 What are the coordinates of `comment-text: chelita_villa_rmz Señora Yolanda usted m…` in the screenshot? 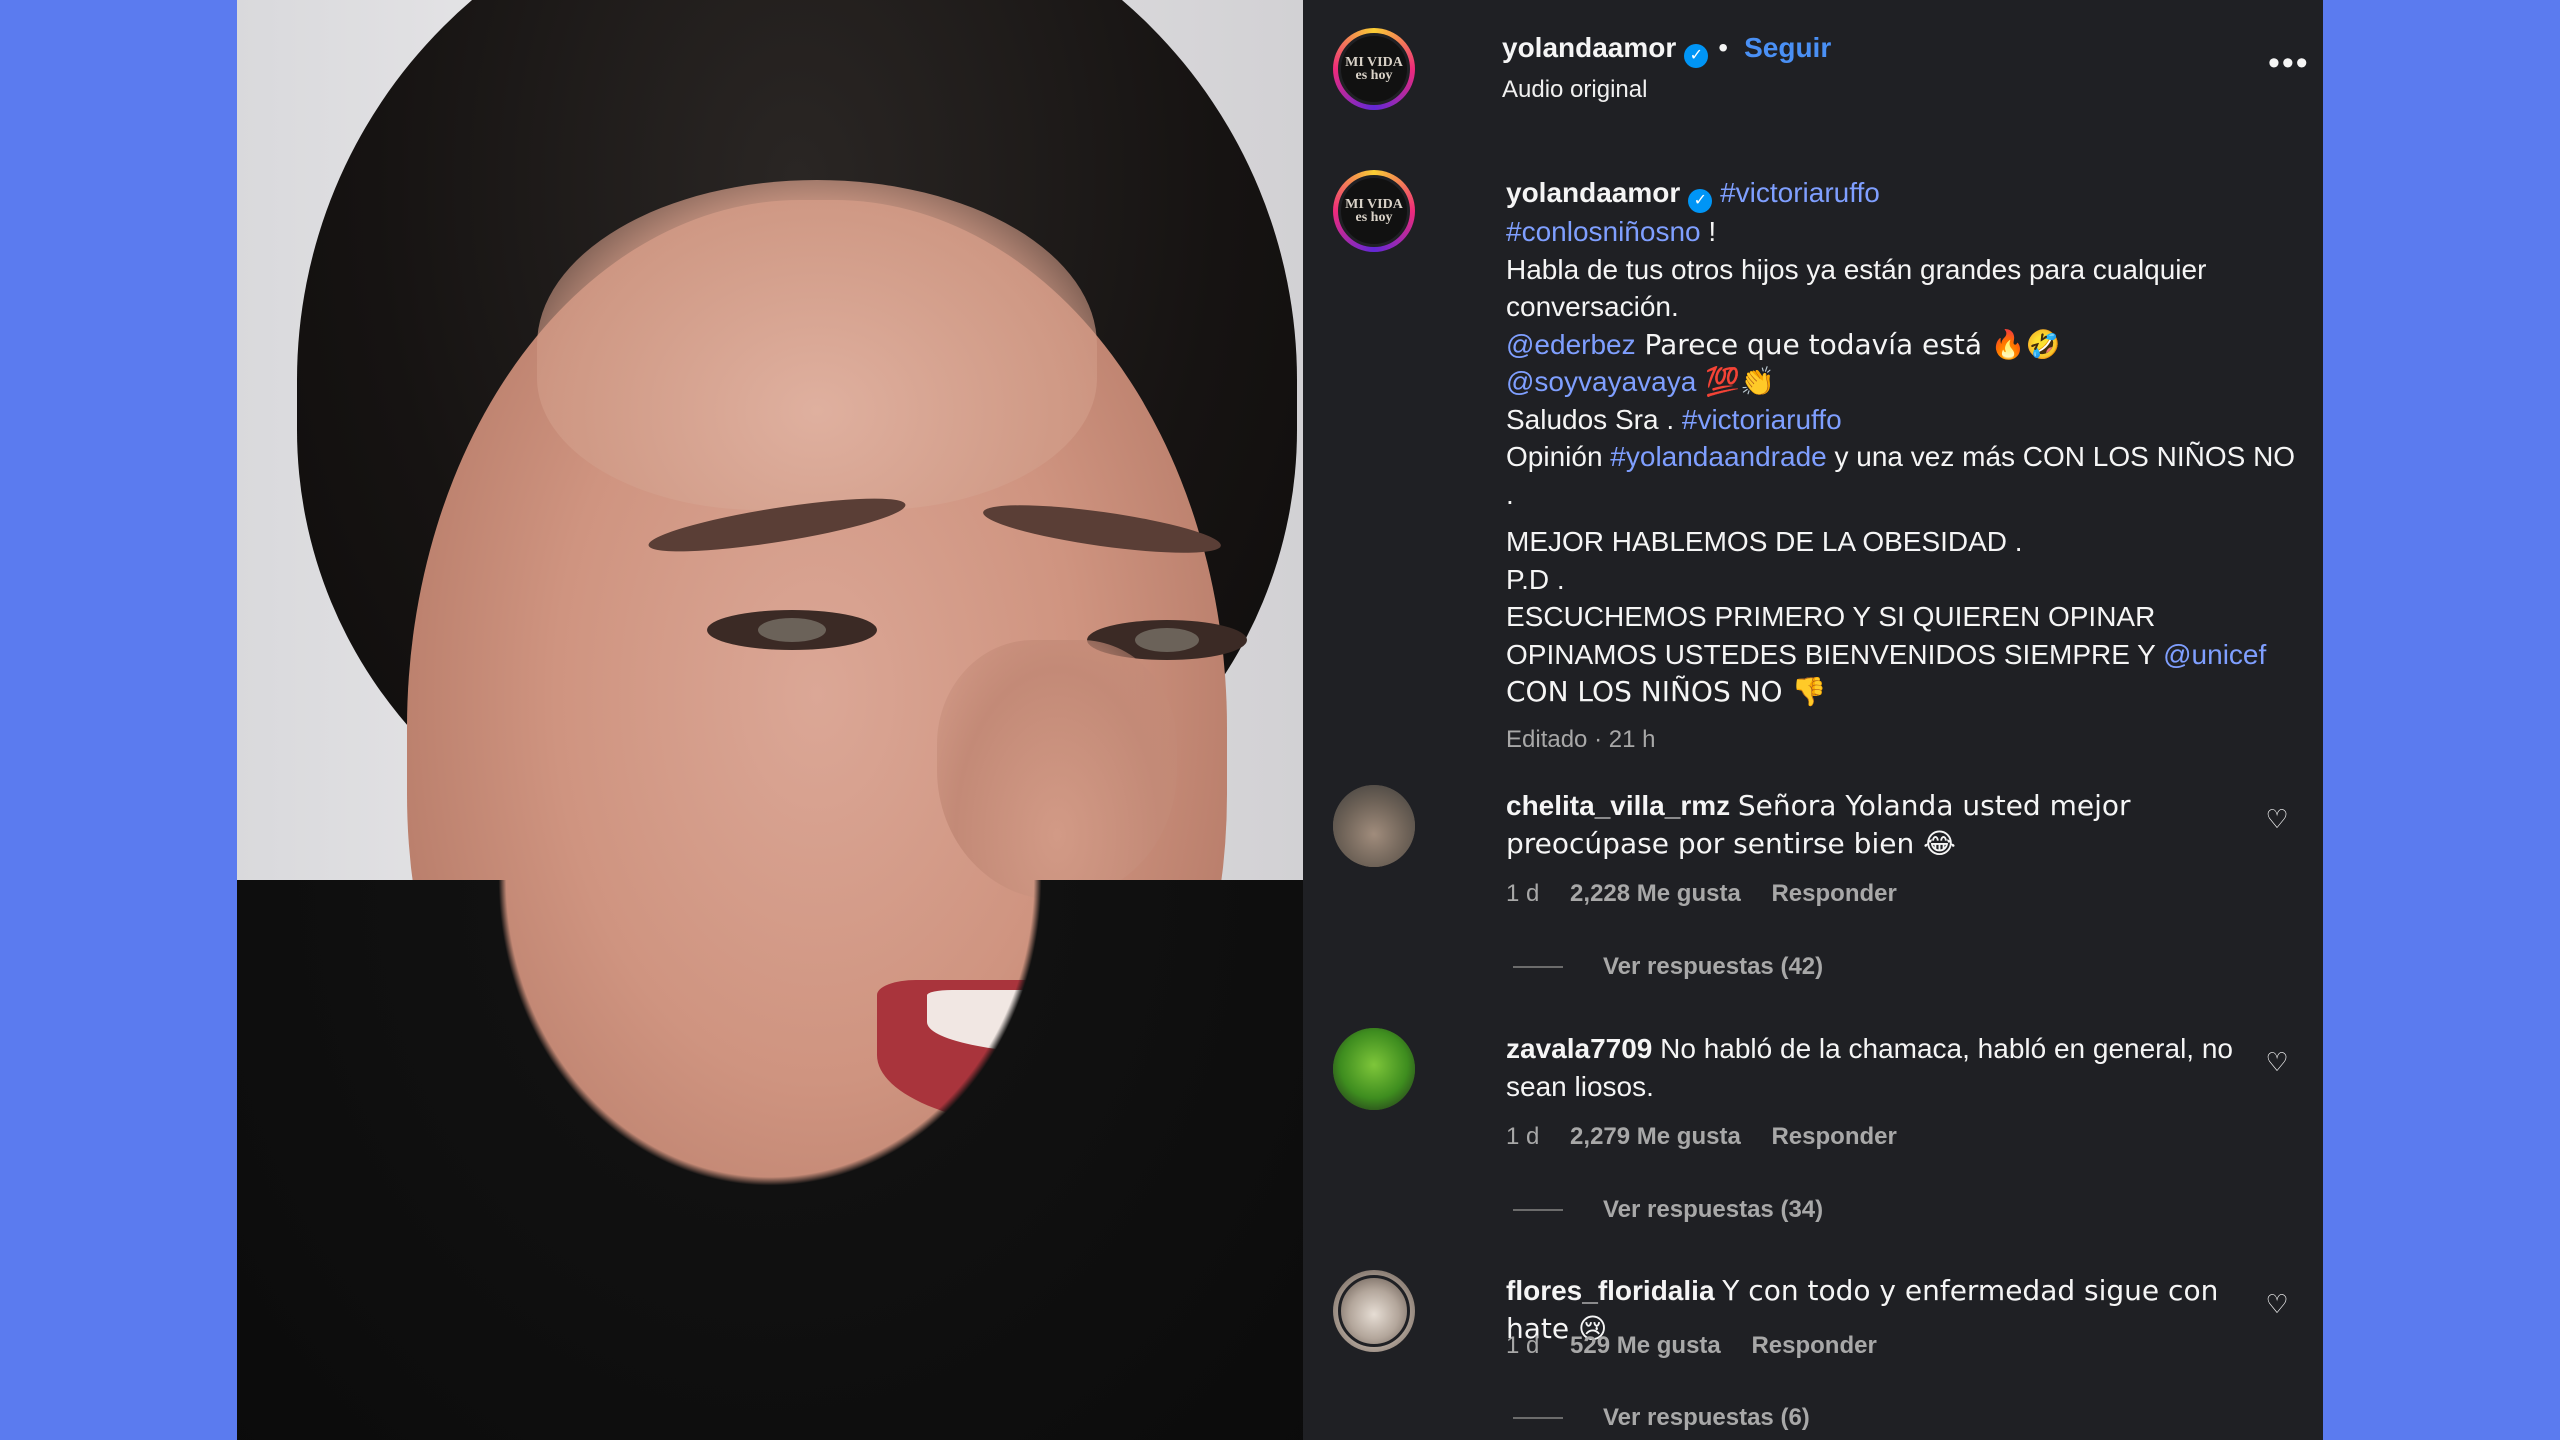 It's located at (1886, 824).